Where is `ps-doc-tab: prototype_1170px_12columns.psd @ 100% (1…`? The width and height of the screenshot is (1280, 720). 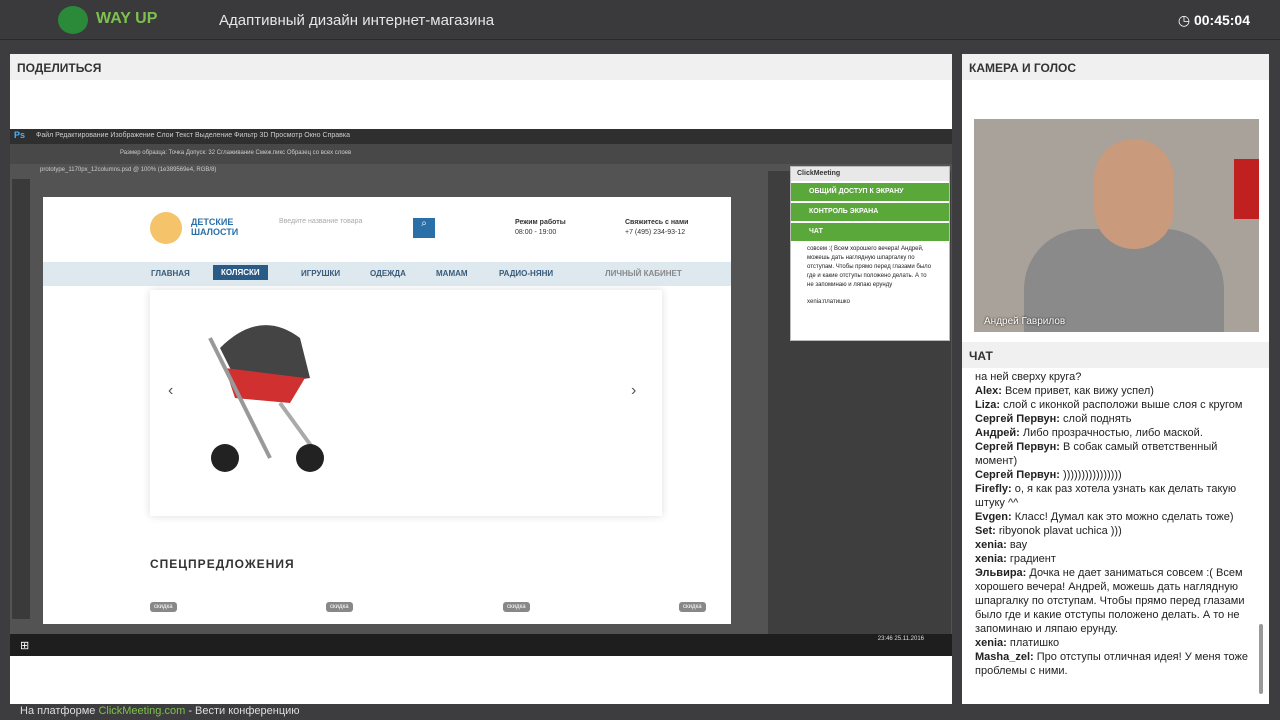 ps-doc-tab: prototype_1170px_12columns.psd @ 100% (1… is located at coordinates (128, 170).